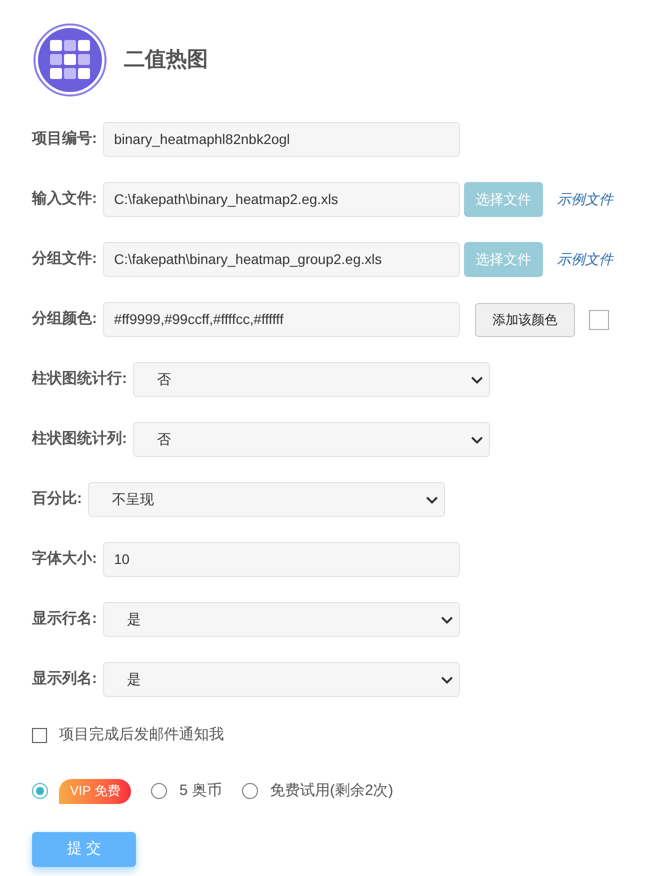  Describe the element at coordinates (64, 559) in the screenshot. I see `field-label: 字体大小:` at that location.